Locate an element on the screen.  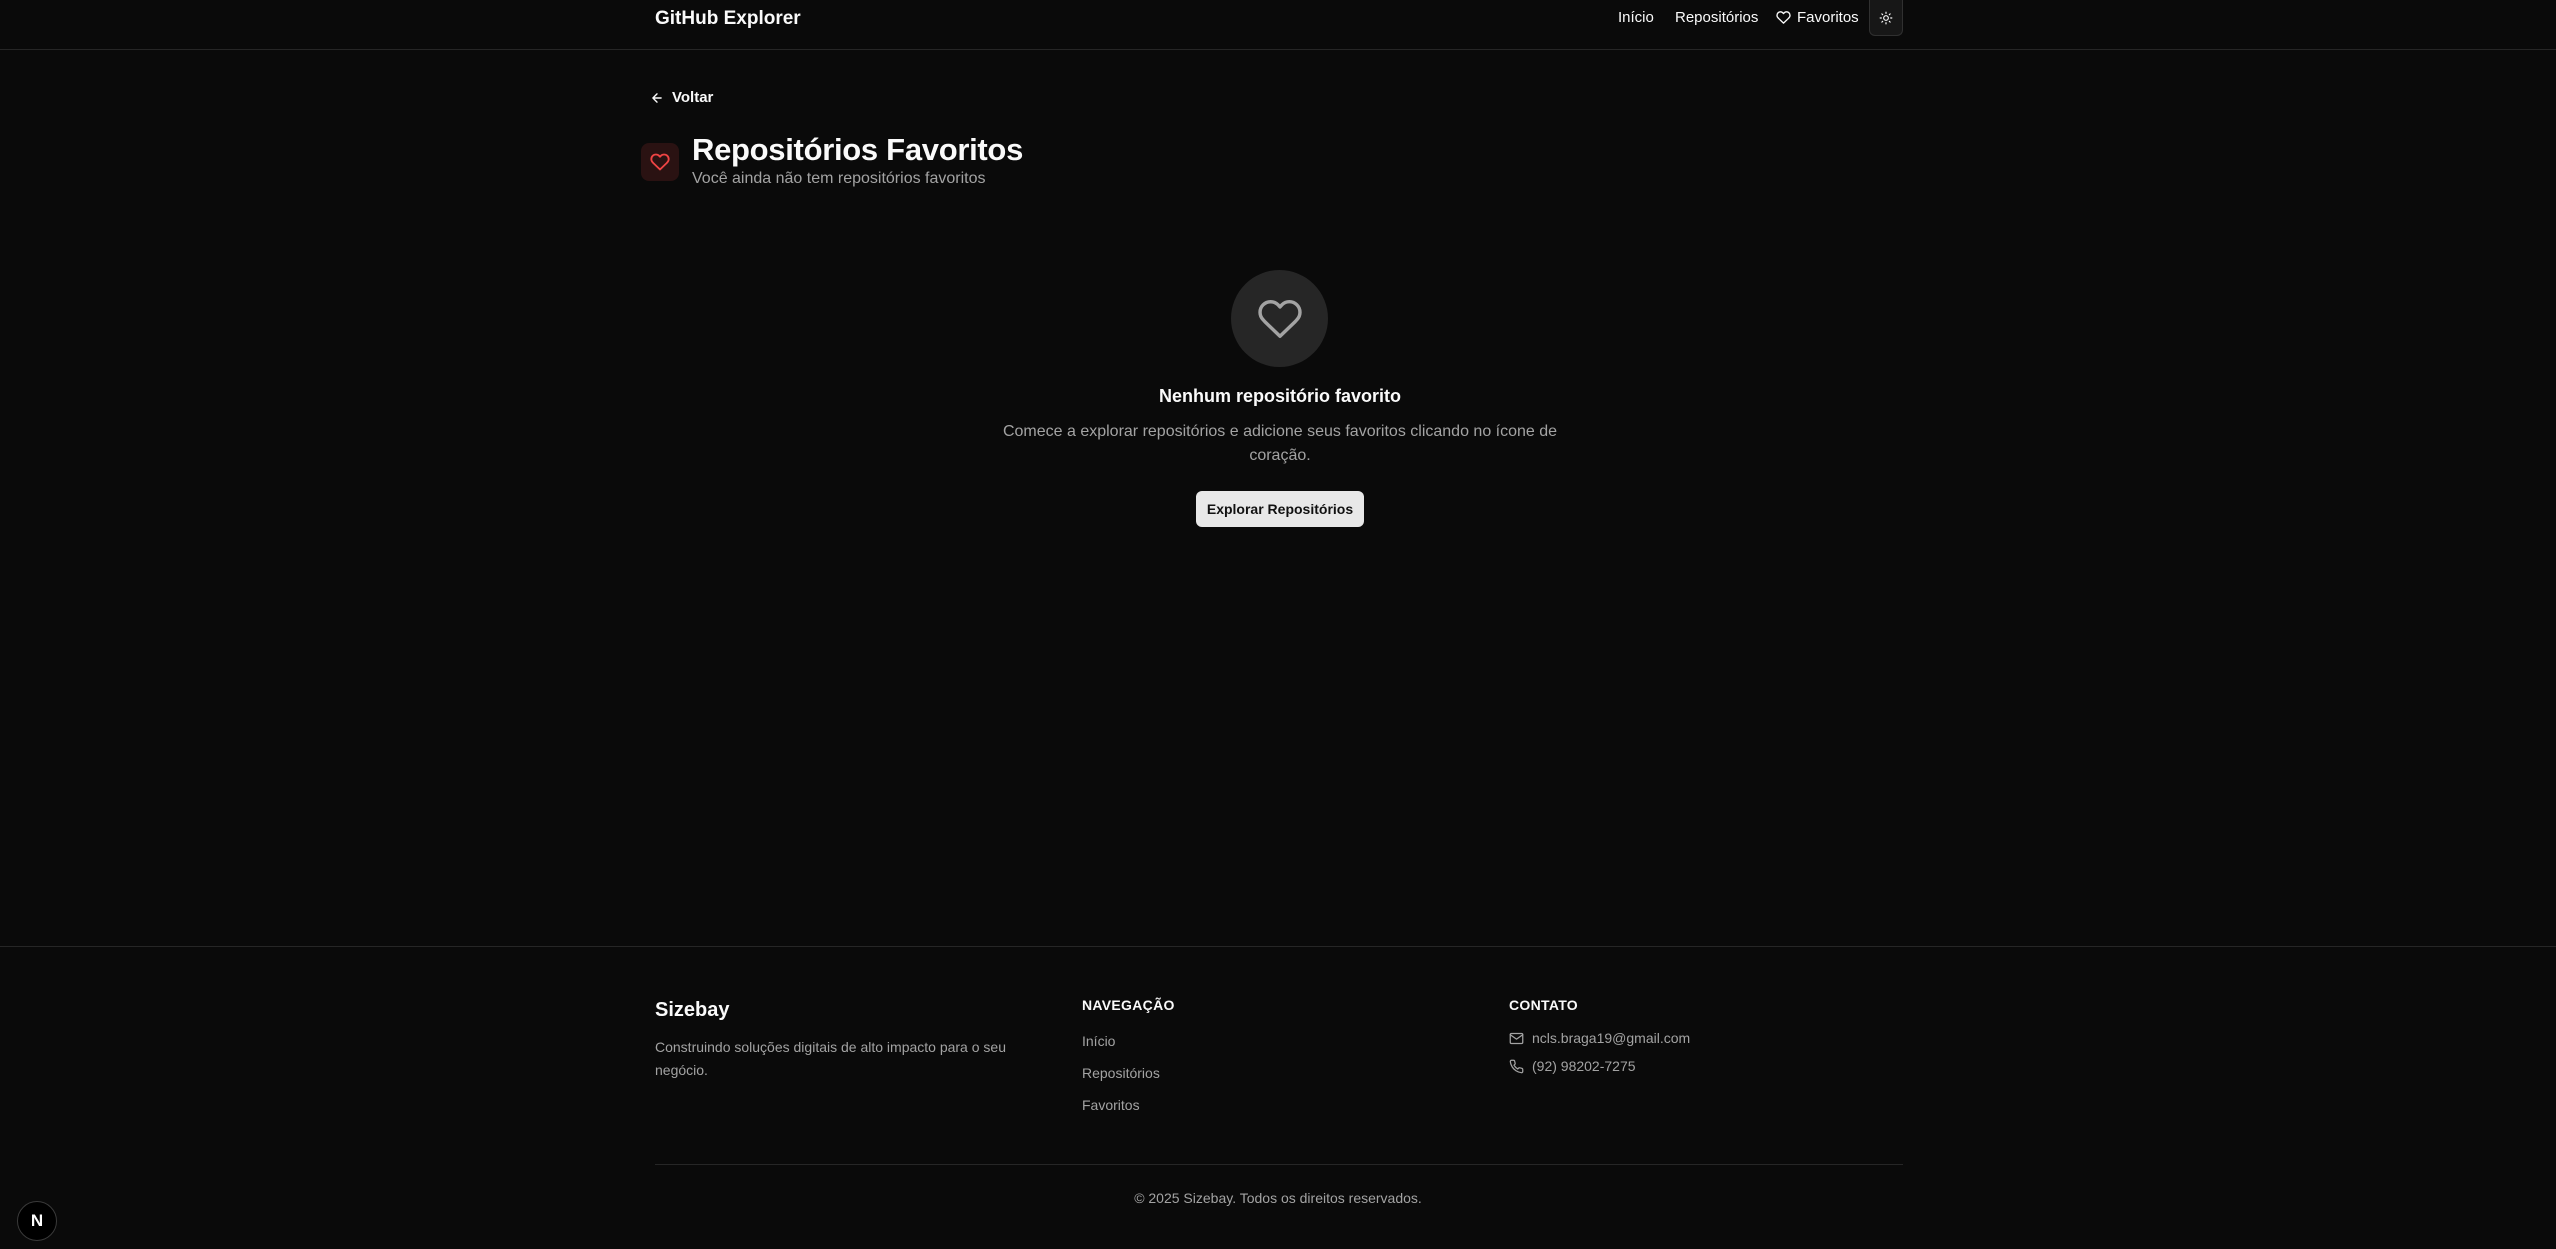
footer-email-text: ncls.braga19@gmail.com is located at coordinates (1611, 1038).